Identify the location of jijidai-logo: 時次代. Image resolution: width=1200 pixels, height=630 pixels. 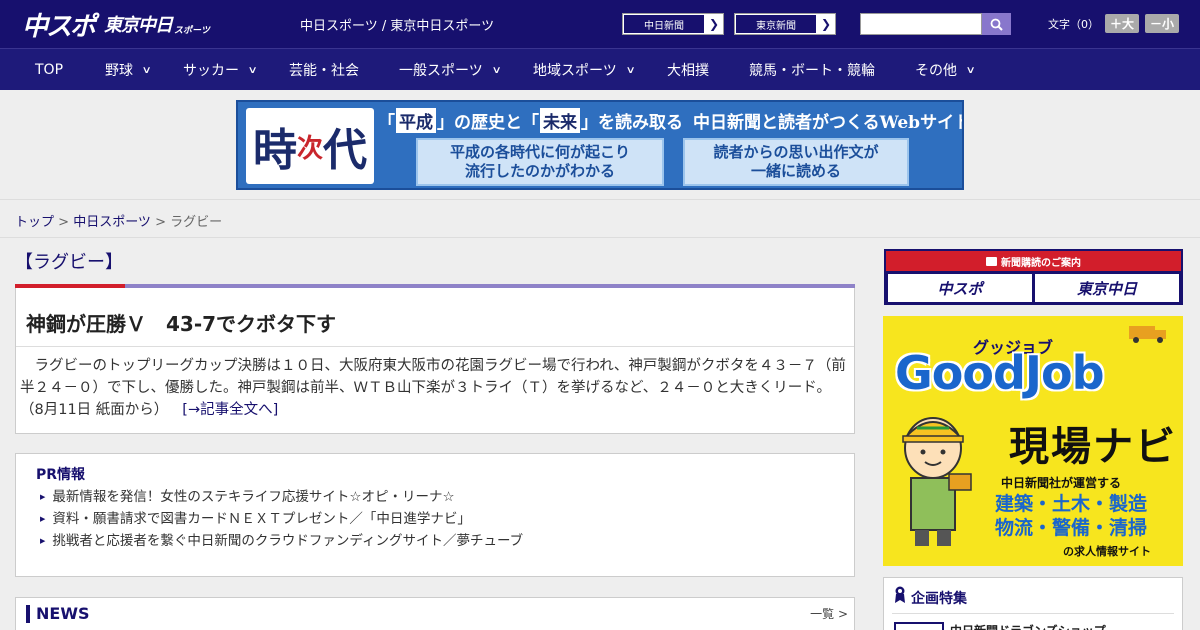
(310, 146).